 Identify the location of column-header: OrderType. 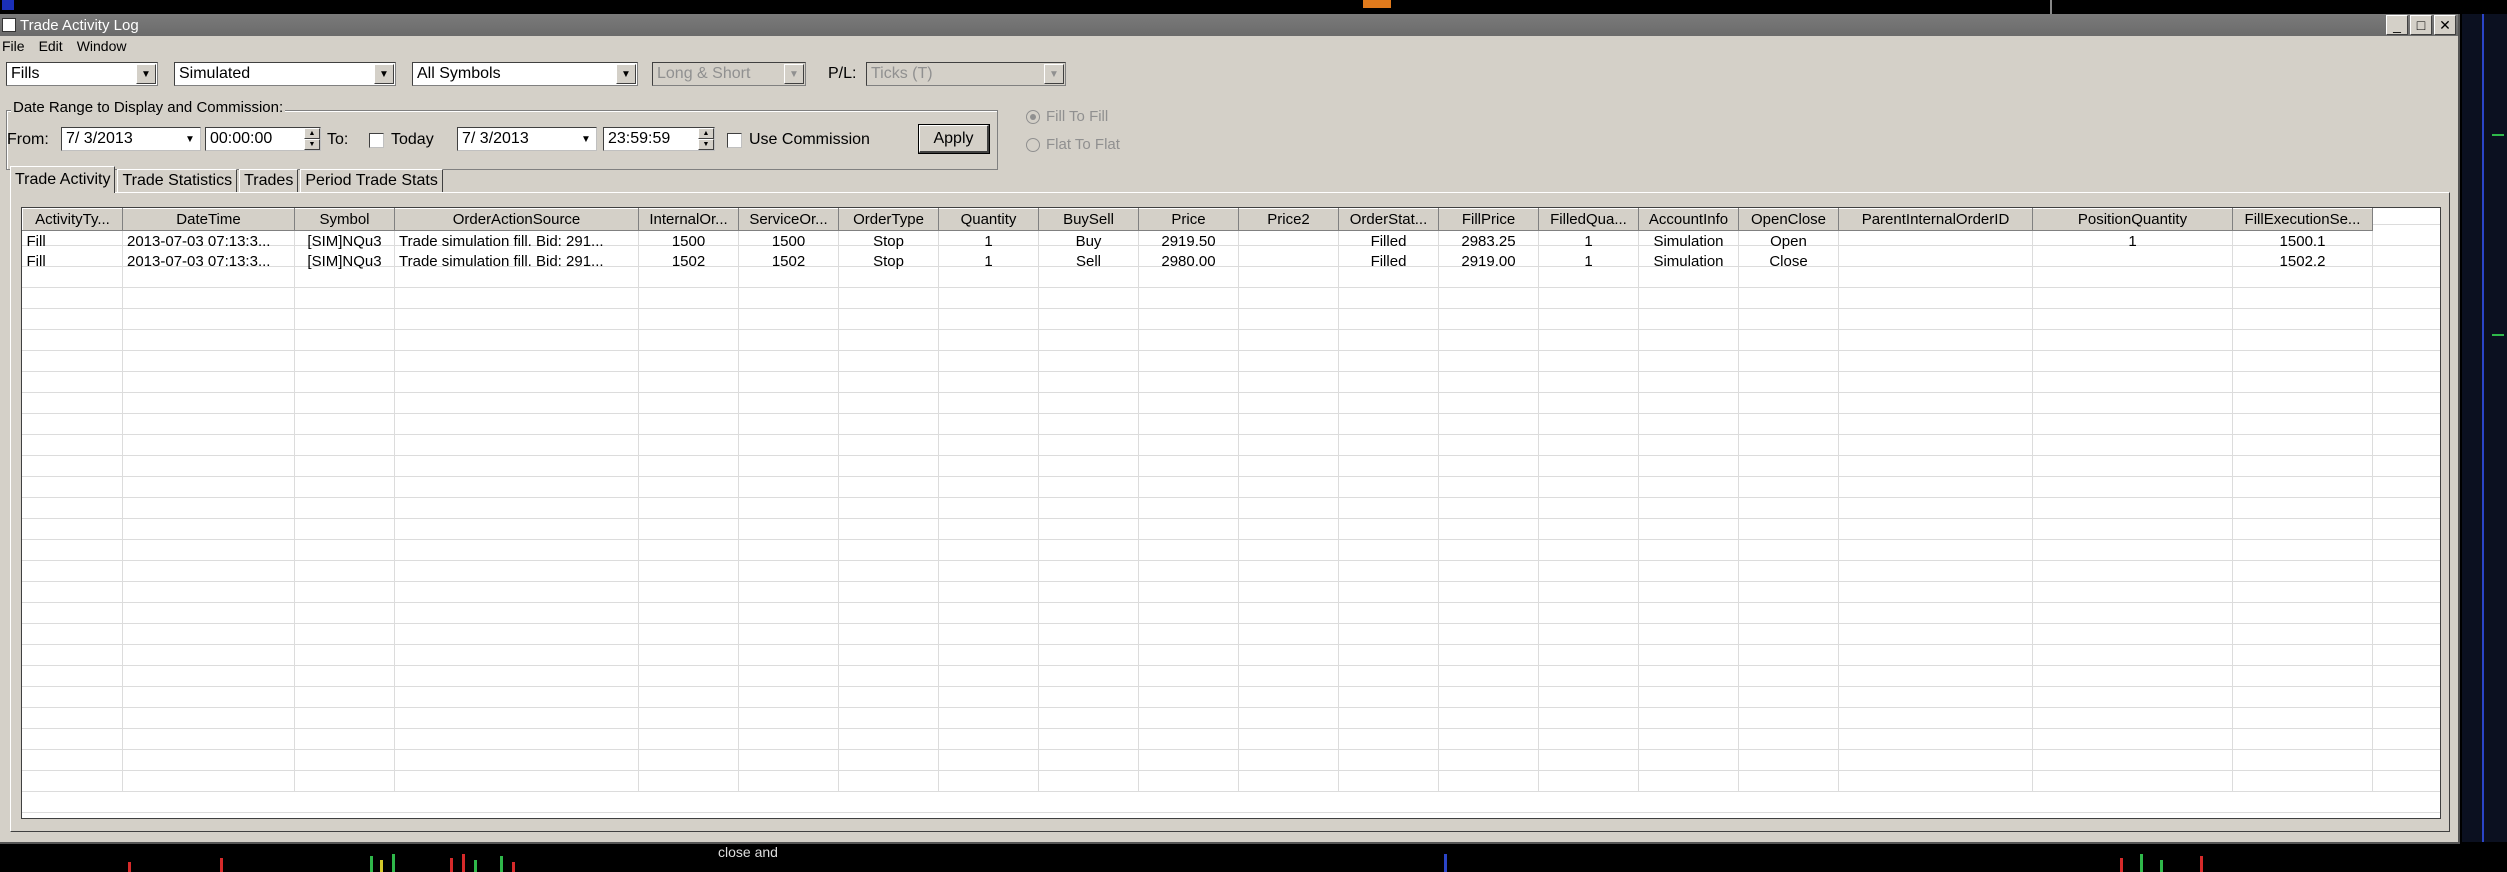
(888, 219).